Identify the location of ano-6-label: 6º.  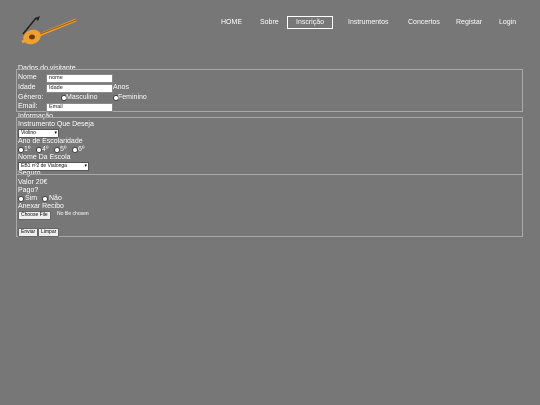
(81, 149).